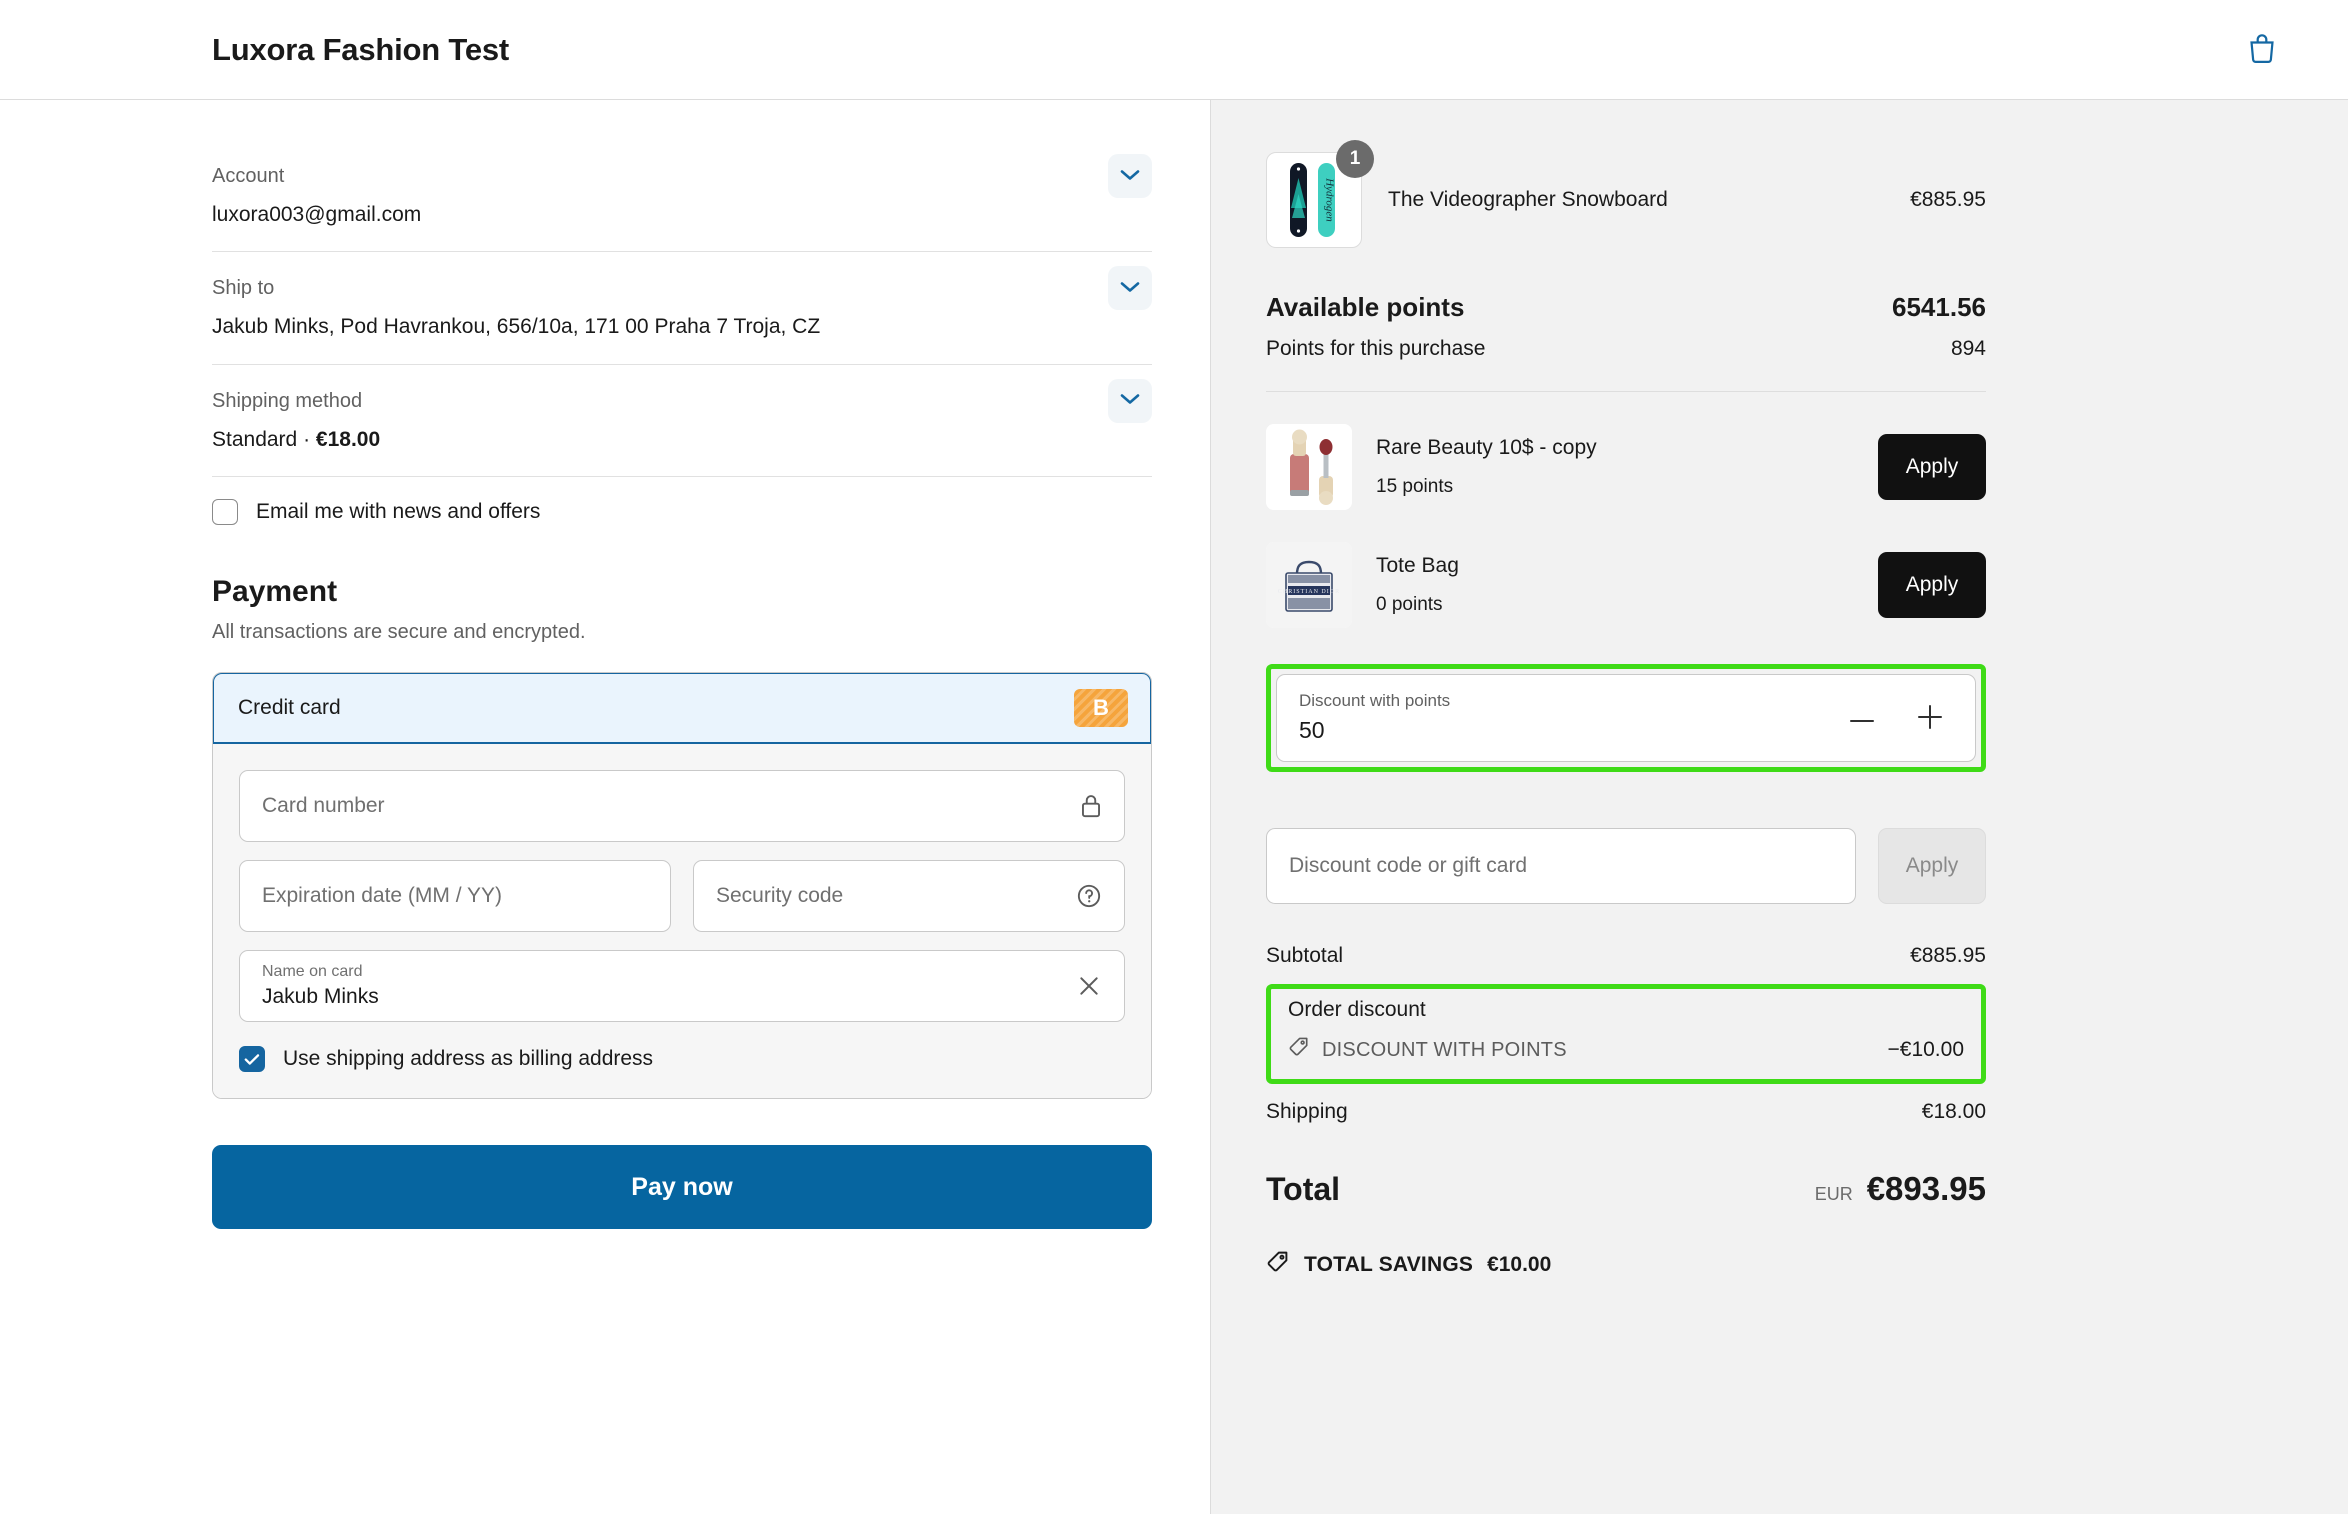 The width and height of the screenshot is (2348, 1514). Describe the element at coordinates (1130, 176) in the screenshot. I see `change-account-button` at that location.